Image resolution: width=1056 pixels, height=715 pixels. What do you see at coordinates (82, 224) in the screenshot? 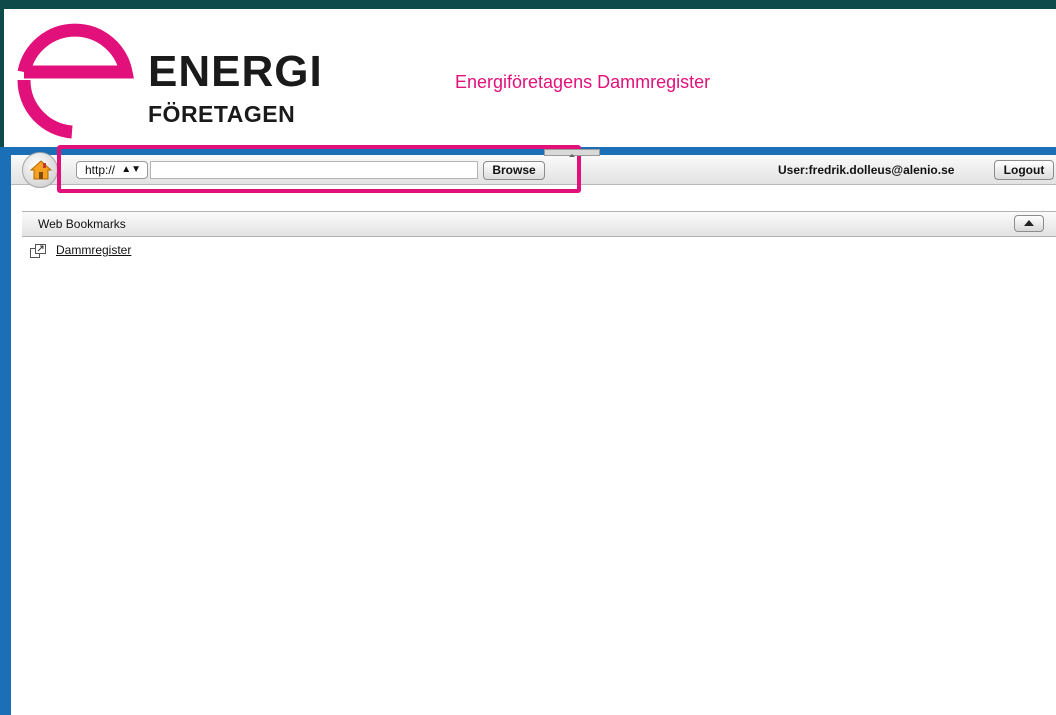
I see `web-bookmarks-title: Web Bookmarks` at bounding box center [82, 224].